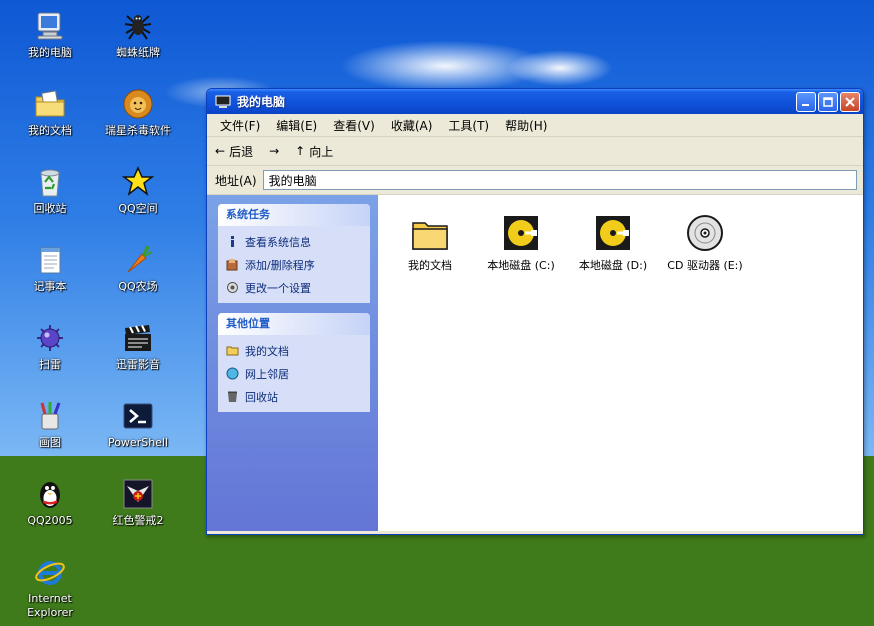  What do you see at coordinates (298, 373) in the screenshot?
I see `place-network: 网上邻居` at bounding box center [298, 373].